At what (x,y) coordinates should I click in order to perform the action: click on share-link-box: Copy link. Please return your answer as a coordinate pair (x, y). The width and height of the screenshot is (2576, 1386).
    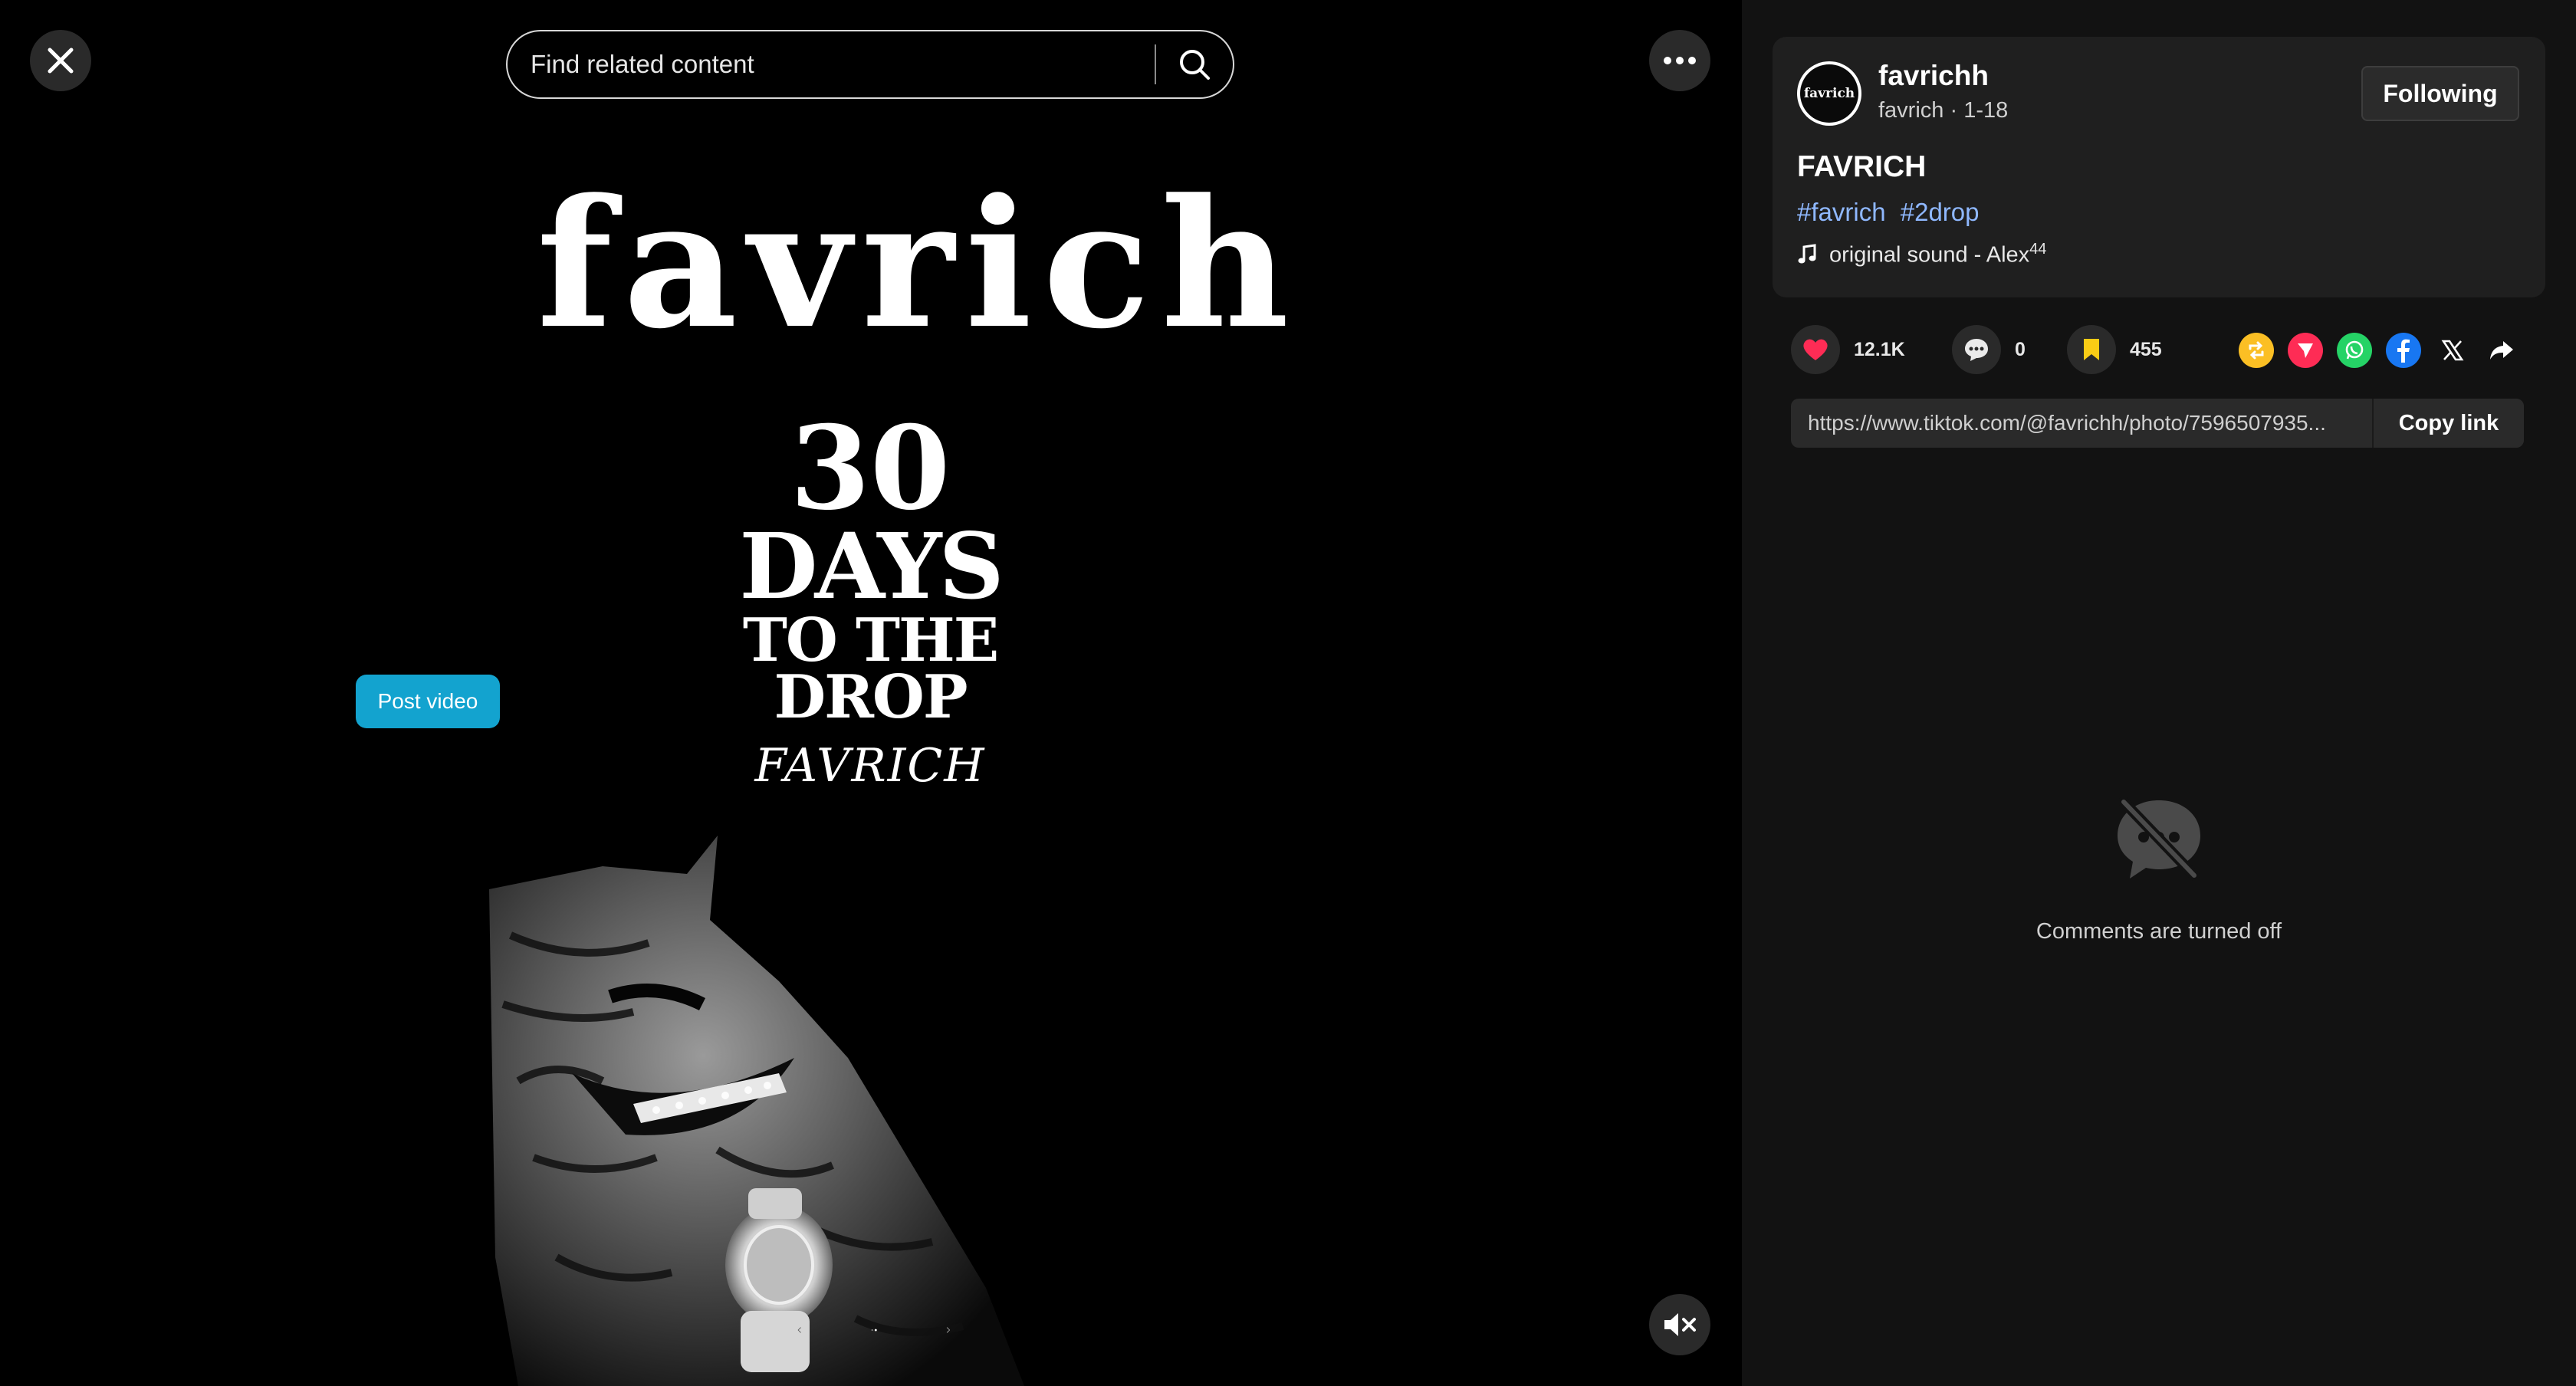
    Looking at the image, I should click on (2157, 423).